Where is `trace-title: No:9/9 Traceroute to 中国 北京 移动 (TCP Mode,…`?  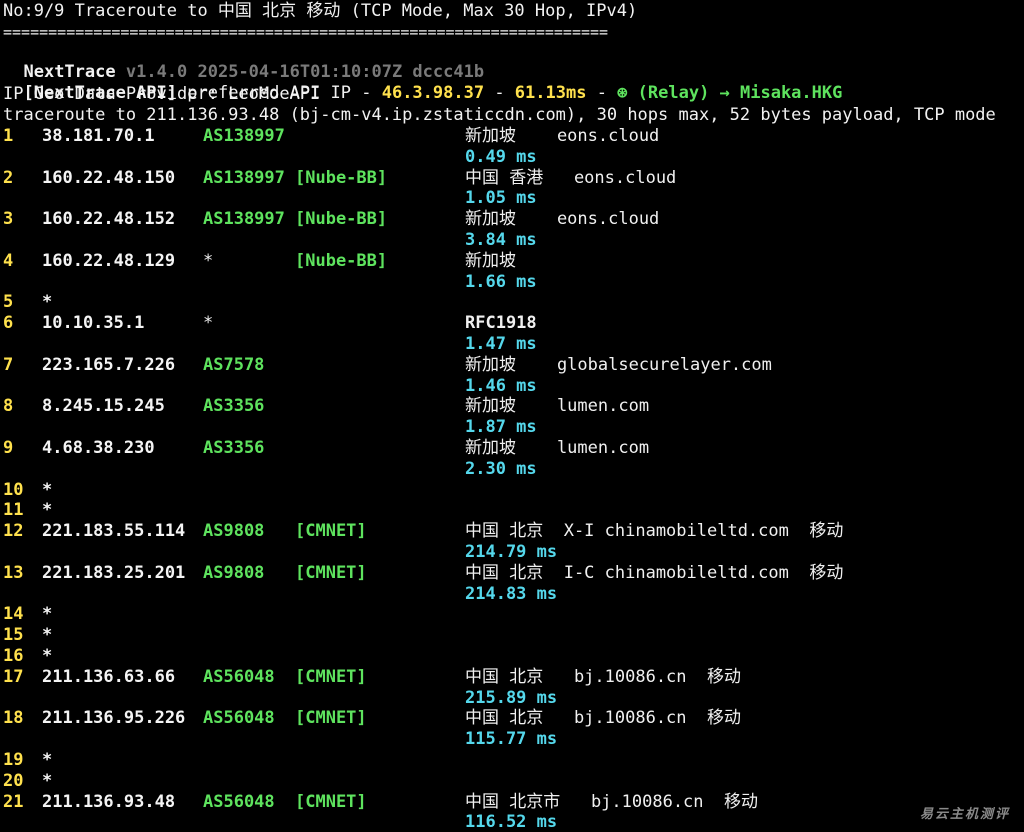
trace-title: No:9/9 Traceroute to 中国 北京 移动 (TCP Mode,… is located at coordinates (320, 11).